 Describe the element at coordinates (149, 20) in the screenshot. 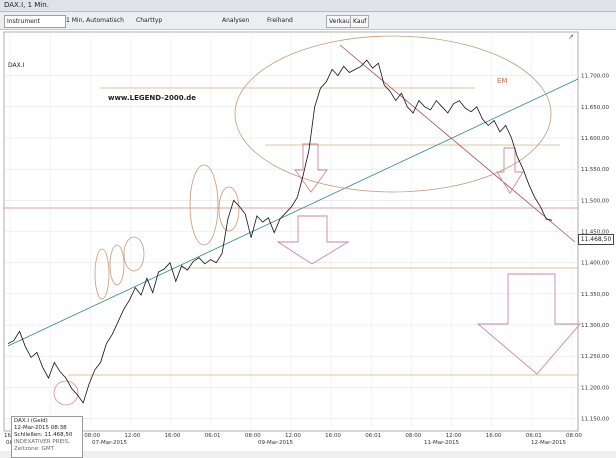

I see `charttype-menu: Charttyp` at that location.